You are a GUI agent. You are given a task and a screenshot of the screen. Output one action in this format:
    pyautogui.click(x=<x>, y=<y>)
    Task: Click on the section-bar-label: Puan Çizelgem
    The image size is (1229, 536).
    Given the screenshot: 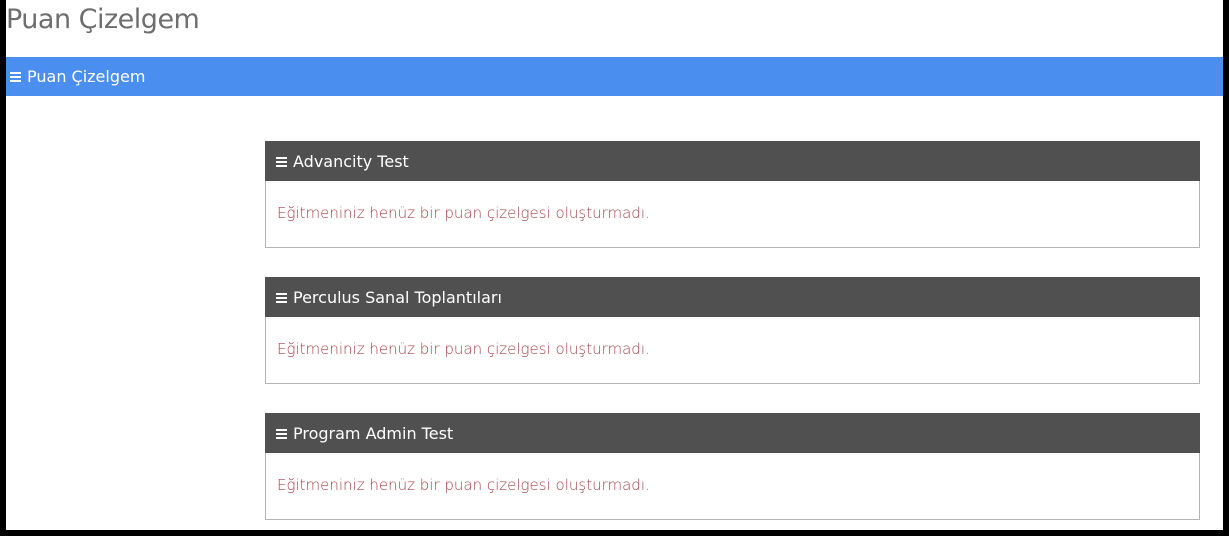 What is the action you would take?
    pyautogui.click(x=86, y=76)
    